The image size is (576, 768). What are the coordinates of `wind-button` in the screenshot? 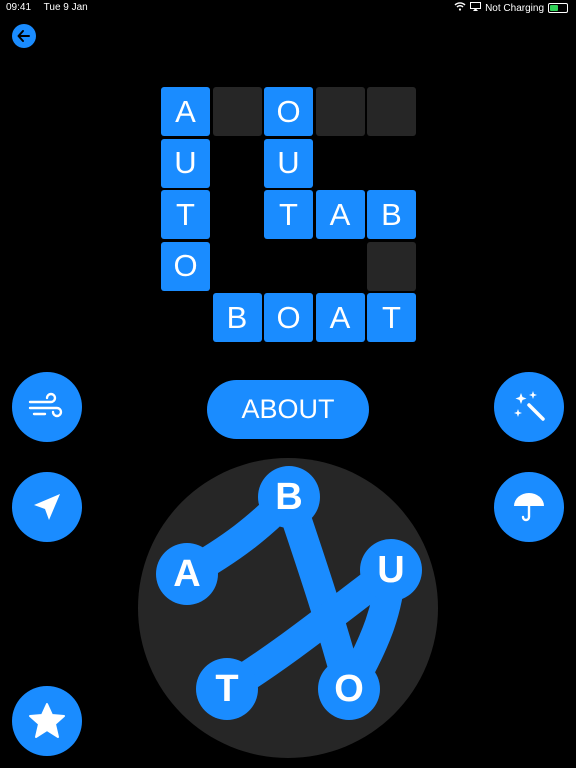 It's located at (47, 407).